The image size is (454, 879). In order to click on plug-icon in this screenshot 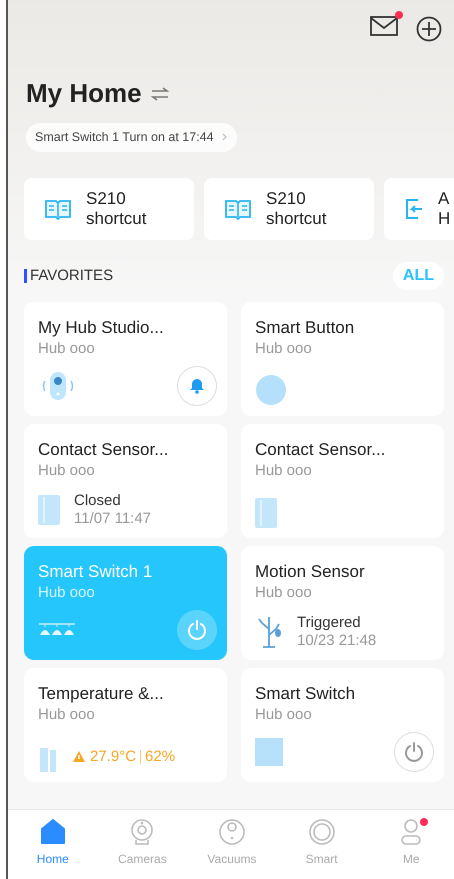, I will do `click(269, 752)`.